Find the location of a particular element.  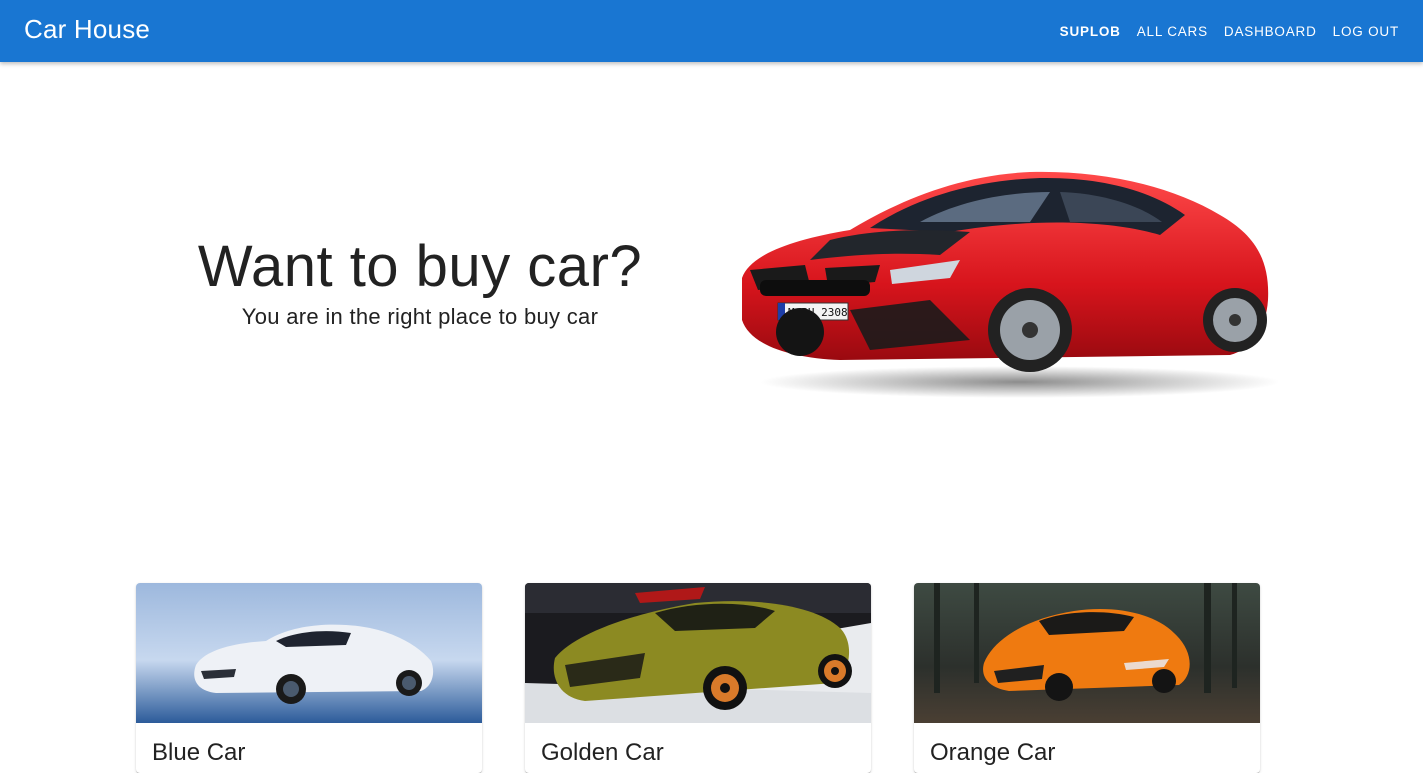

nav-menu: SUPLOB ALL CARS DASHBOARD LOG OUT is located at coordinates (1221, 31).